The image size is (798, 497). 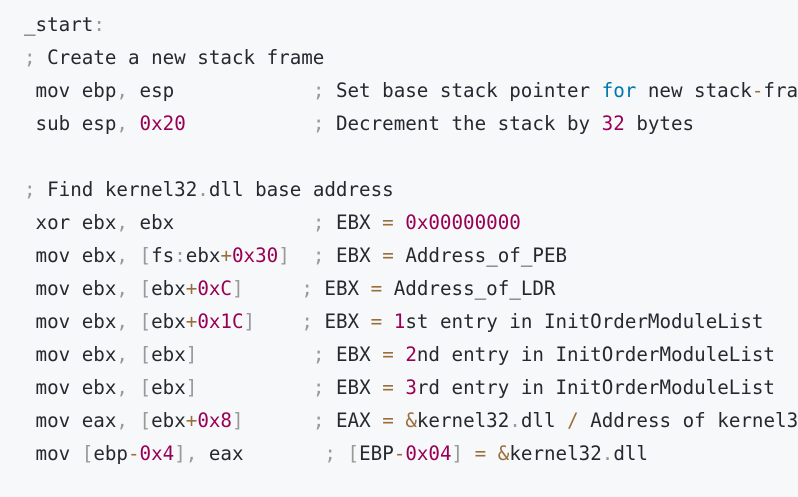 What do you see at coordinates (157, 453) in the screenshot?
I see `number-token: 0x4` at bounding box center [157, 453].